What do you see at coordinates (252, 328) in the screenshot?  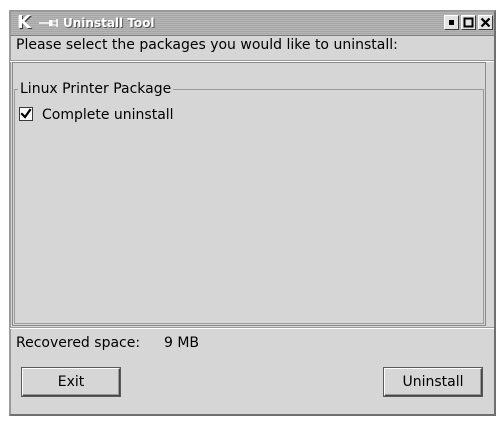 I see `divider-bottom` at bounding box center [252, 328].